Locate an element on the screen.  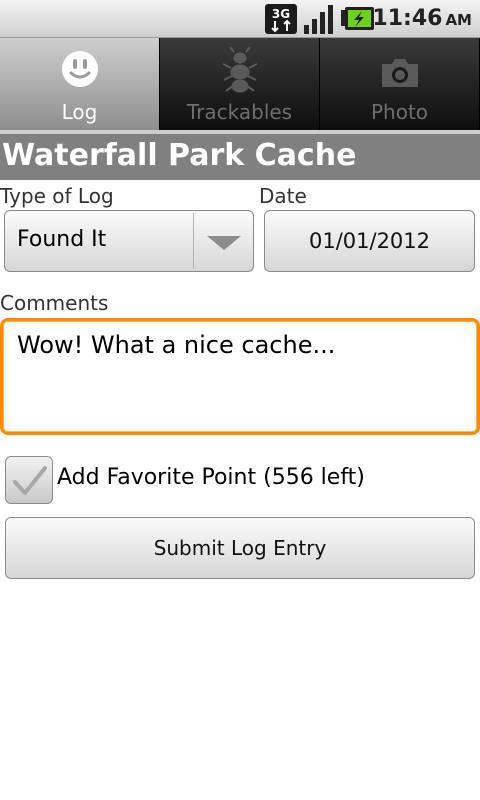
network-3g-icon: 3G is located at coordinates (281, 19).